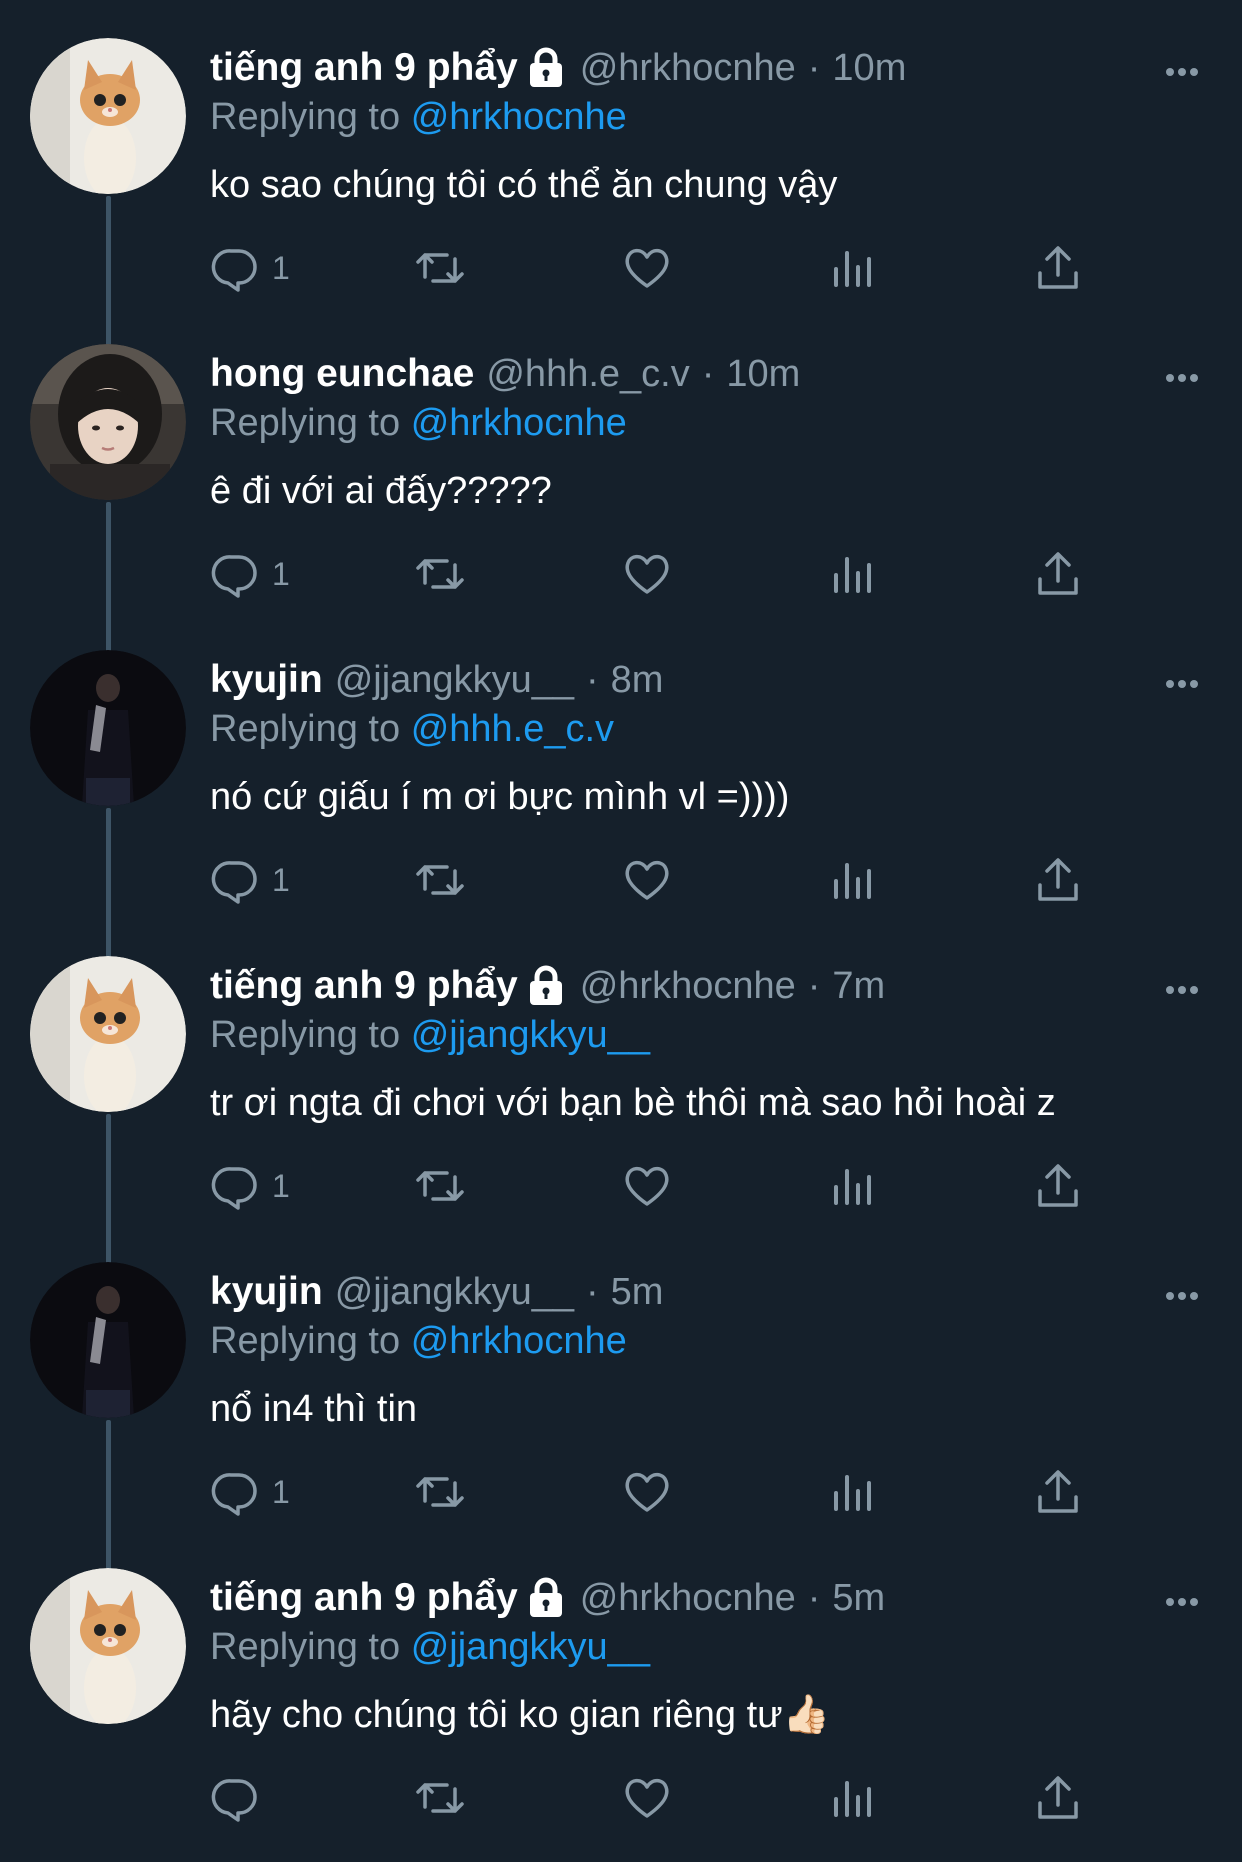 The width and height of the screenshot is (1242, 1862). I want to click on display-name: hong eunchae, so click(342, 374).